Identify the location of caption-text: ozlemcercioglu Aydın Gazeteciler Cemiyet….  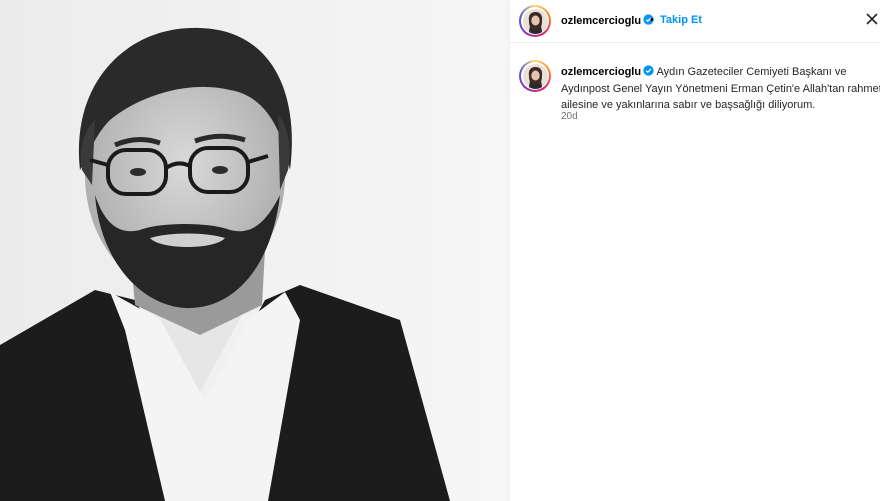
(720, 89).